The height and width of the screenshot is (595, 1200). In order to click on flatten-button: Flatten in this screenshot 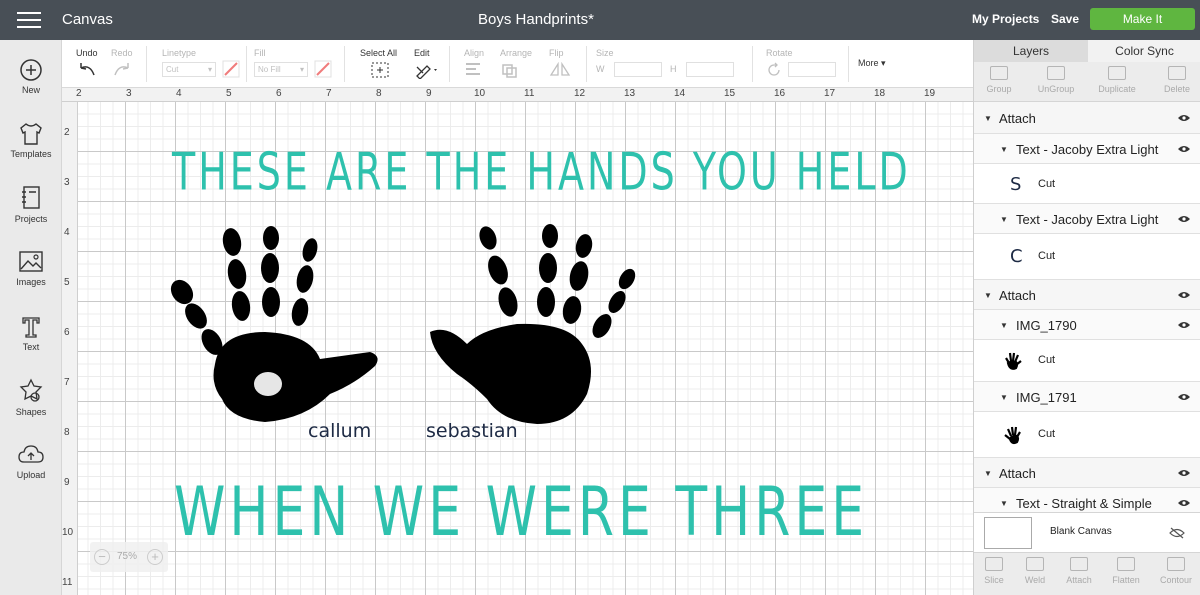, I will do `click(1126, 571)`.